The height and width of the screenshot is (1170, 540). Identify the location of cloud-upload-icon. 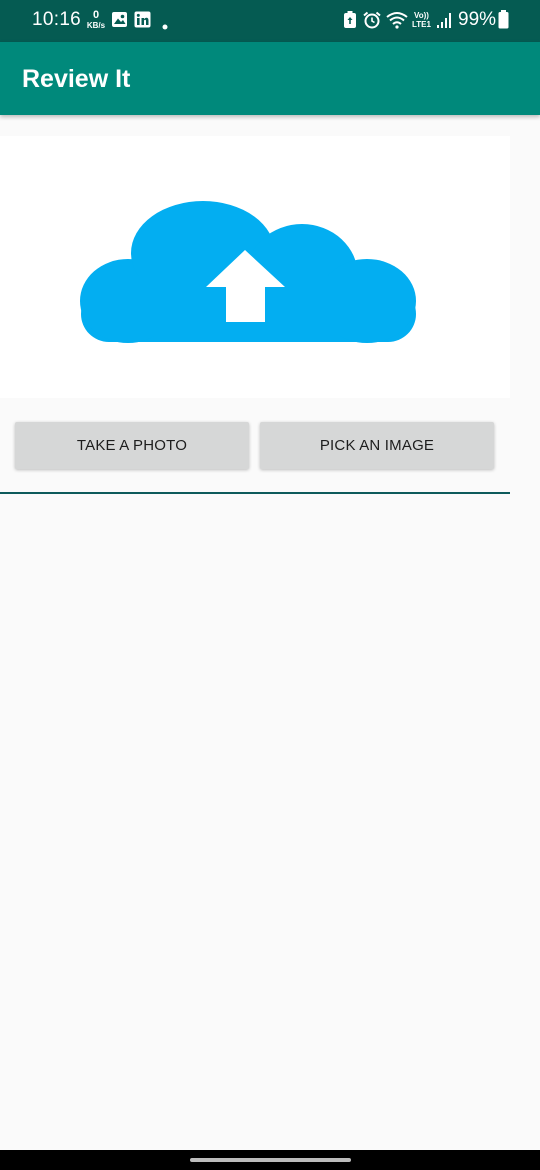
(248, 272).